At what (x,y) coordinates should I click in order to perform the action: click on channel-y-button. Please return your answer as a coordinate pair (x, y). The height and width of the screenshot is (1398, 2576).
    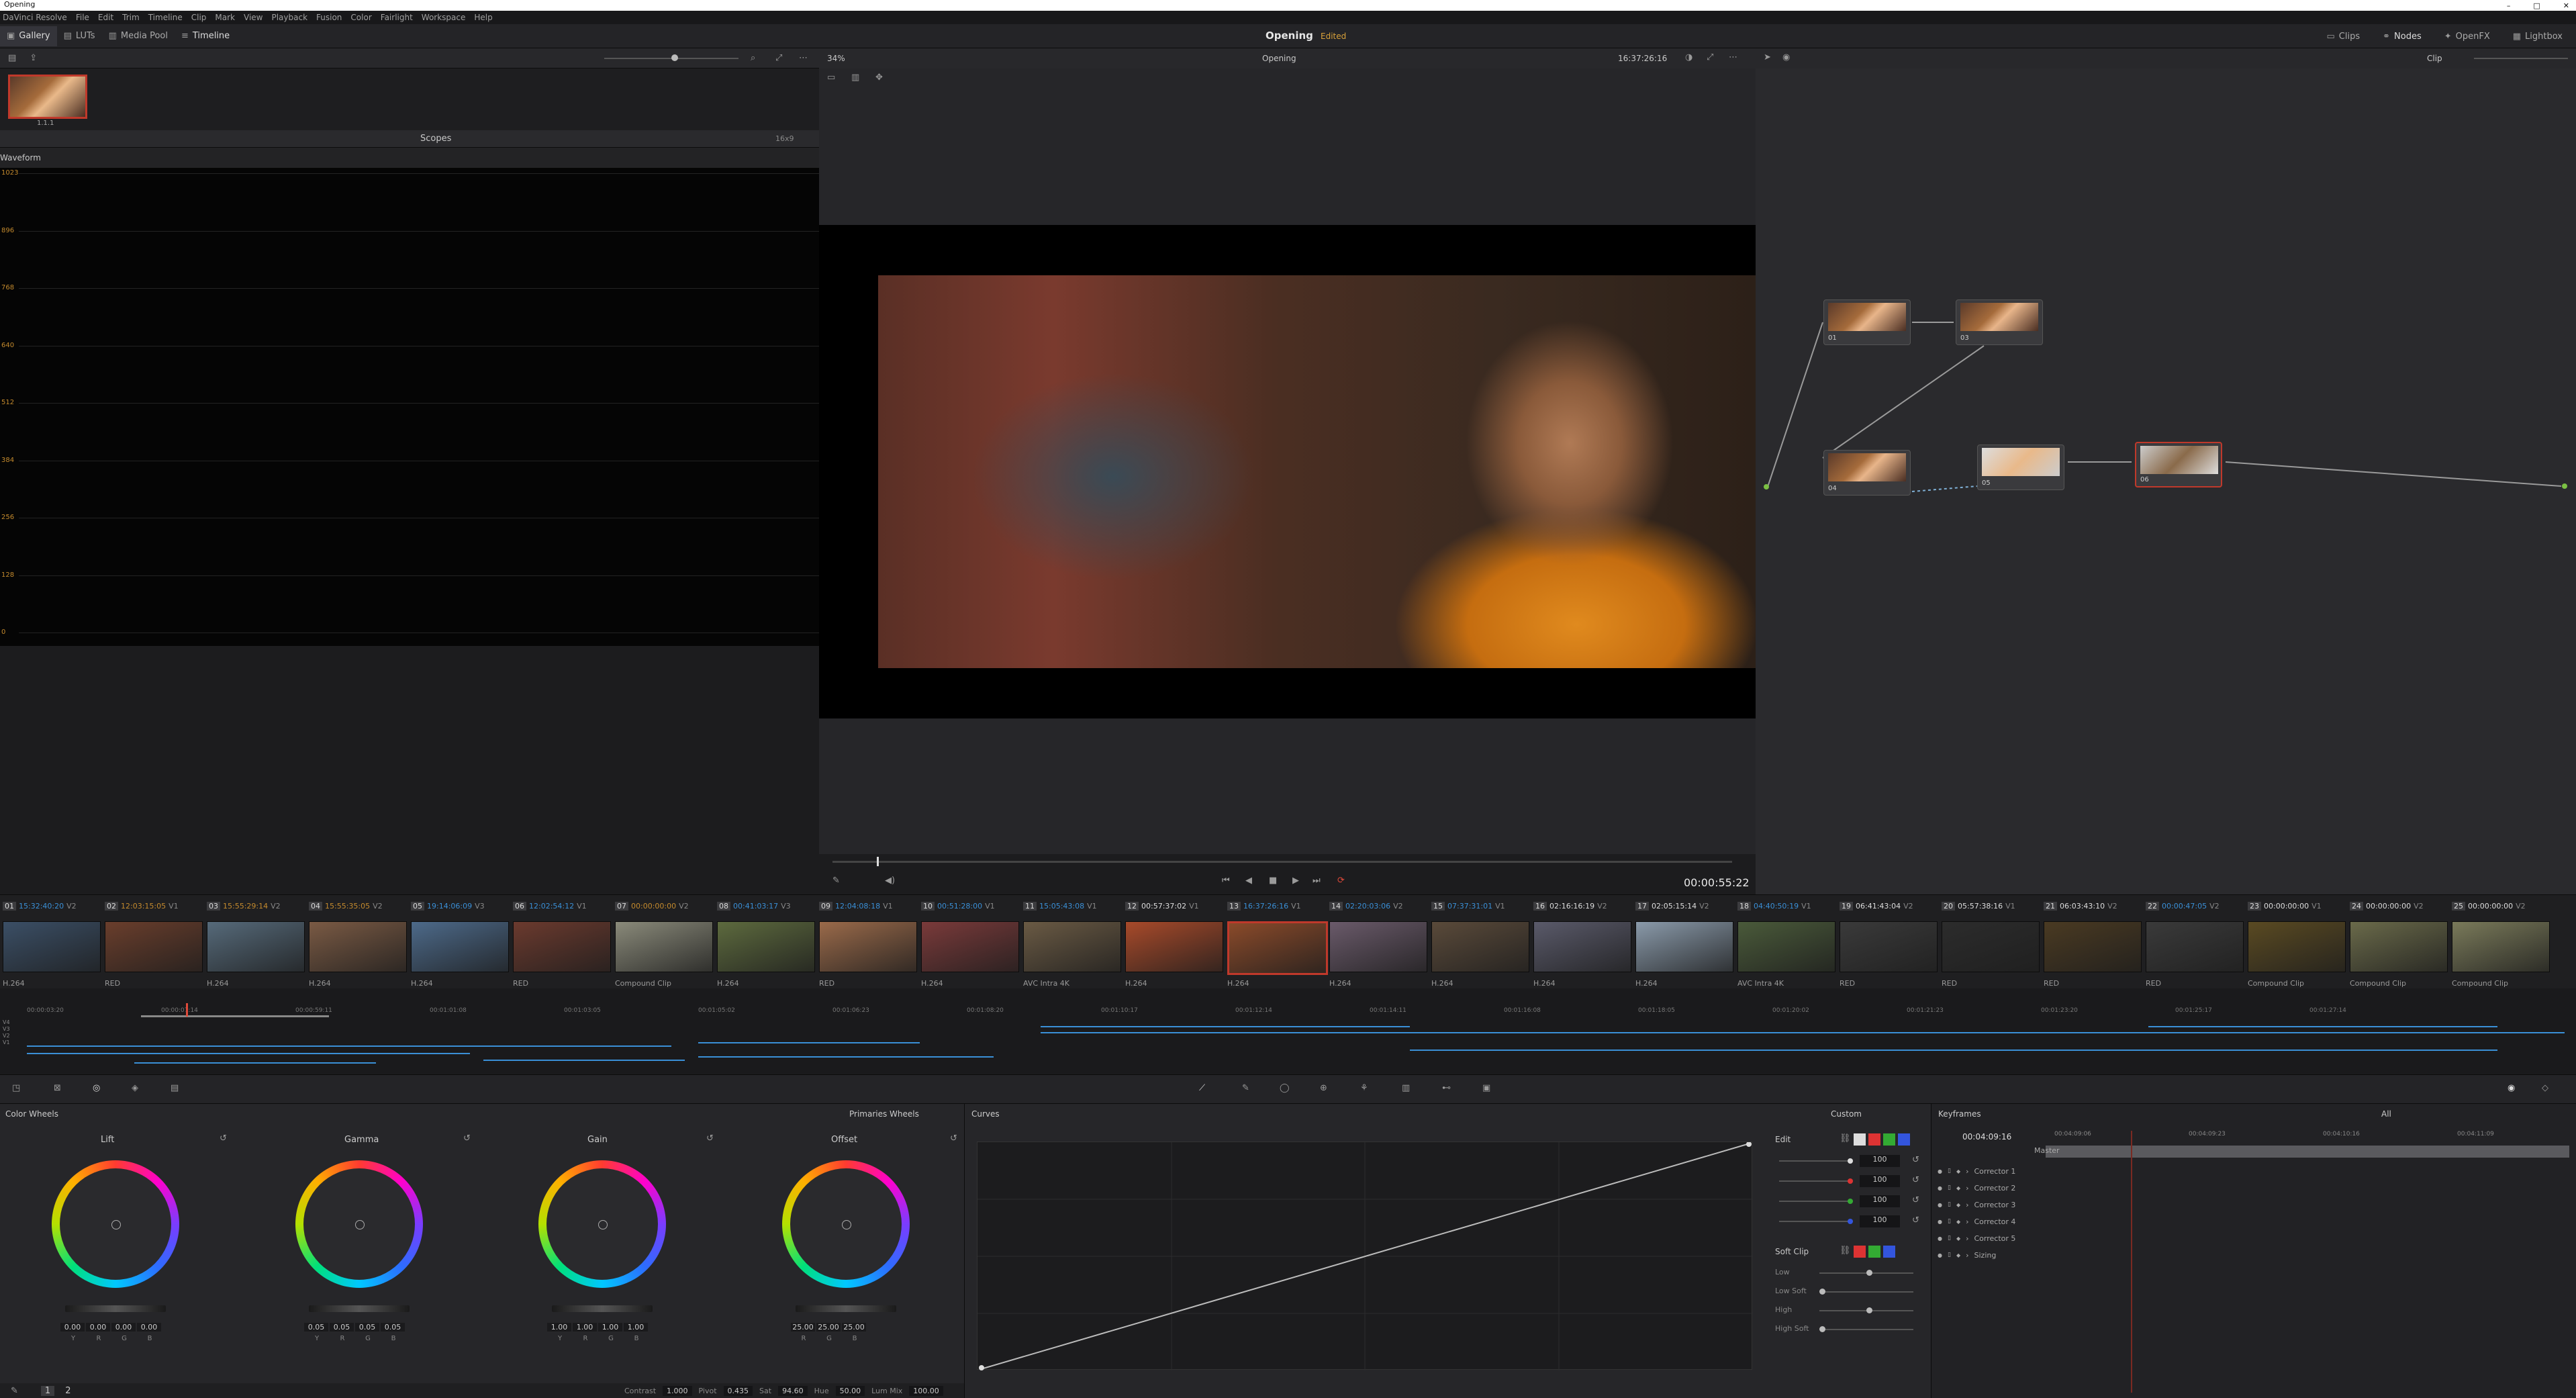
    Looking at the image, I should click on (1859, 1139).